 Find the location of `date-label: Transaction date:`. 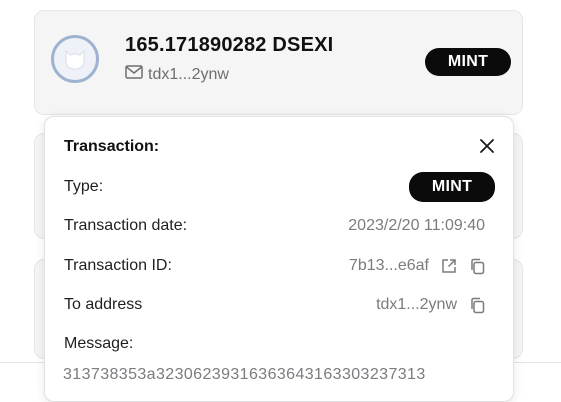

date-label: Transaction date: is located at coordinates (126, 225).